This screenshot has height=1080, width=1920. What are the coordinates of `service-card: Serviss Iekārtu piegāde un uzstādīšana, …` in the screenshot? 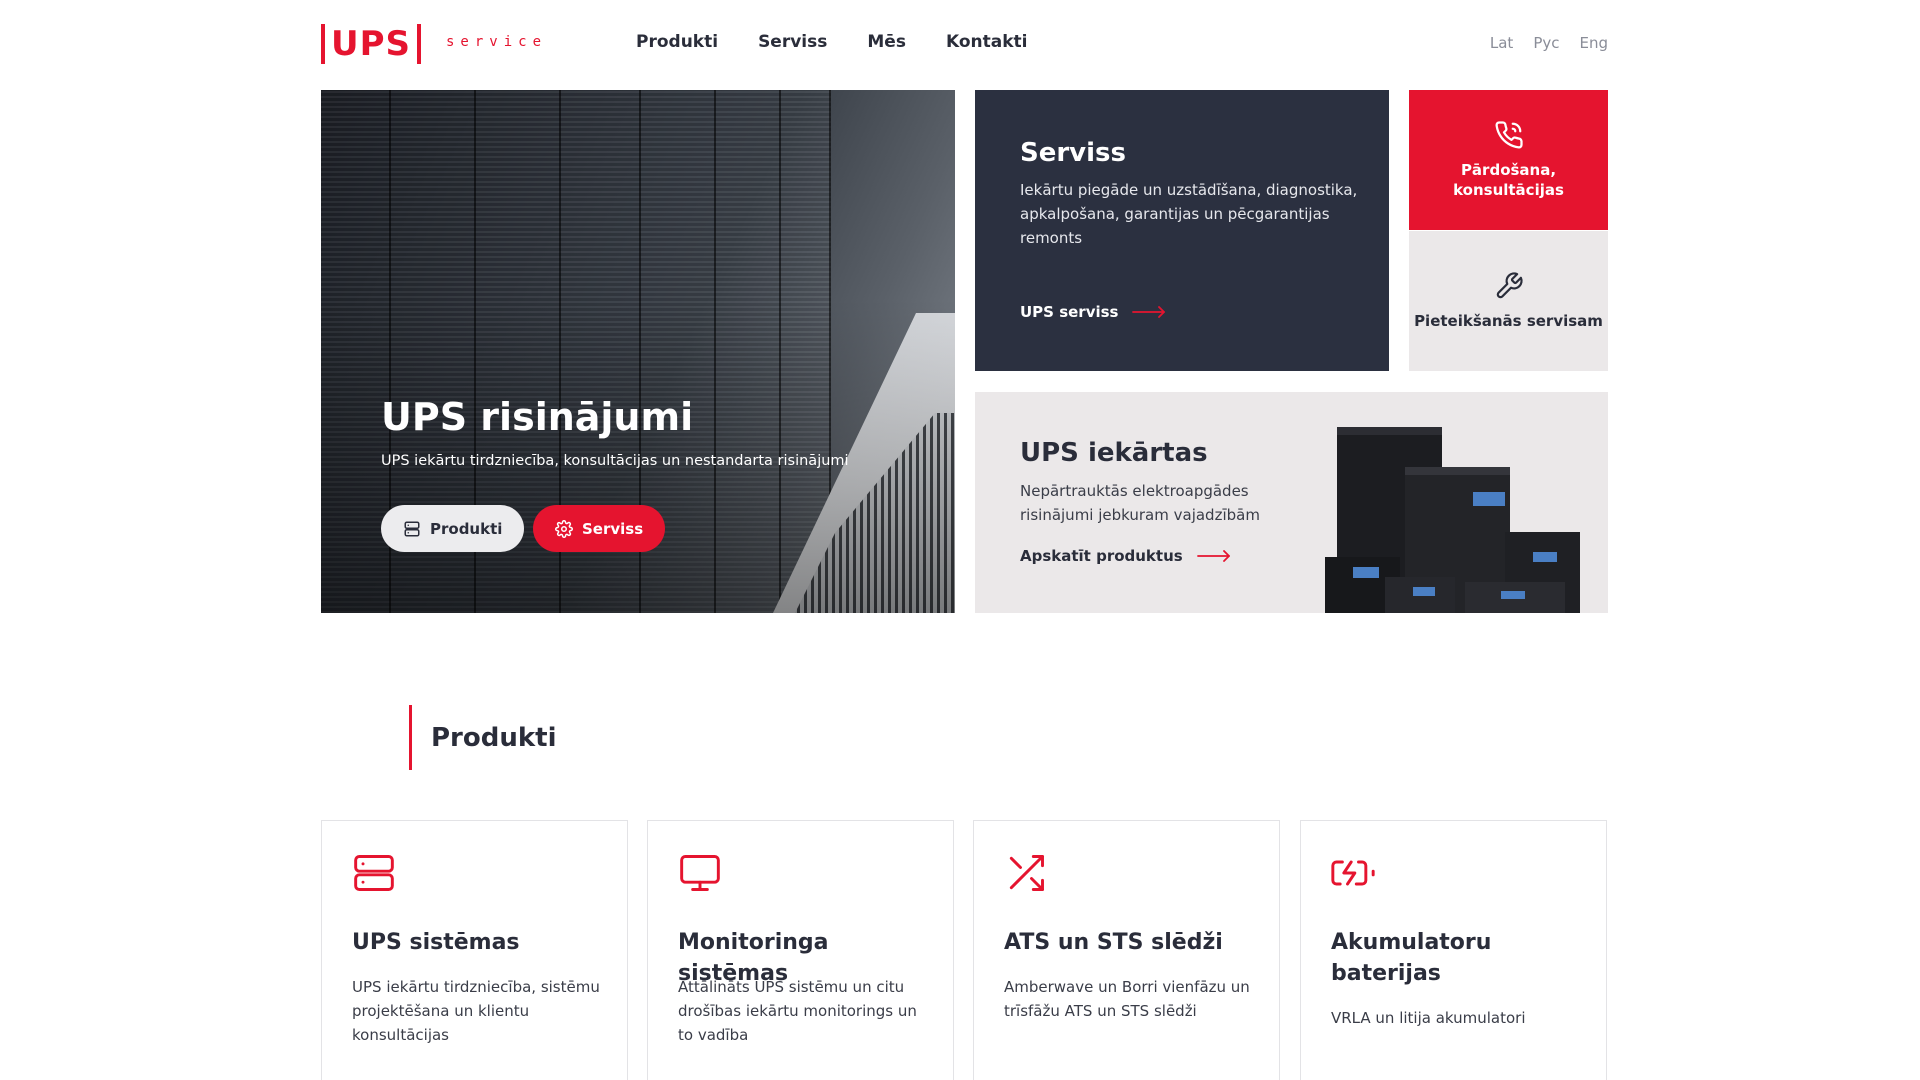 It's located at (1182, 230).